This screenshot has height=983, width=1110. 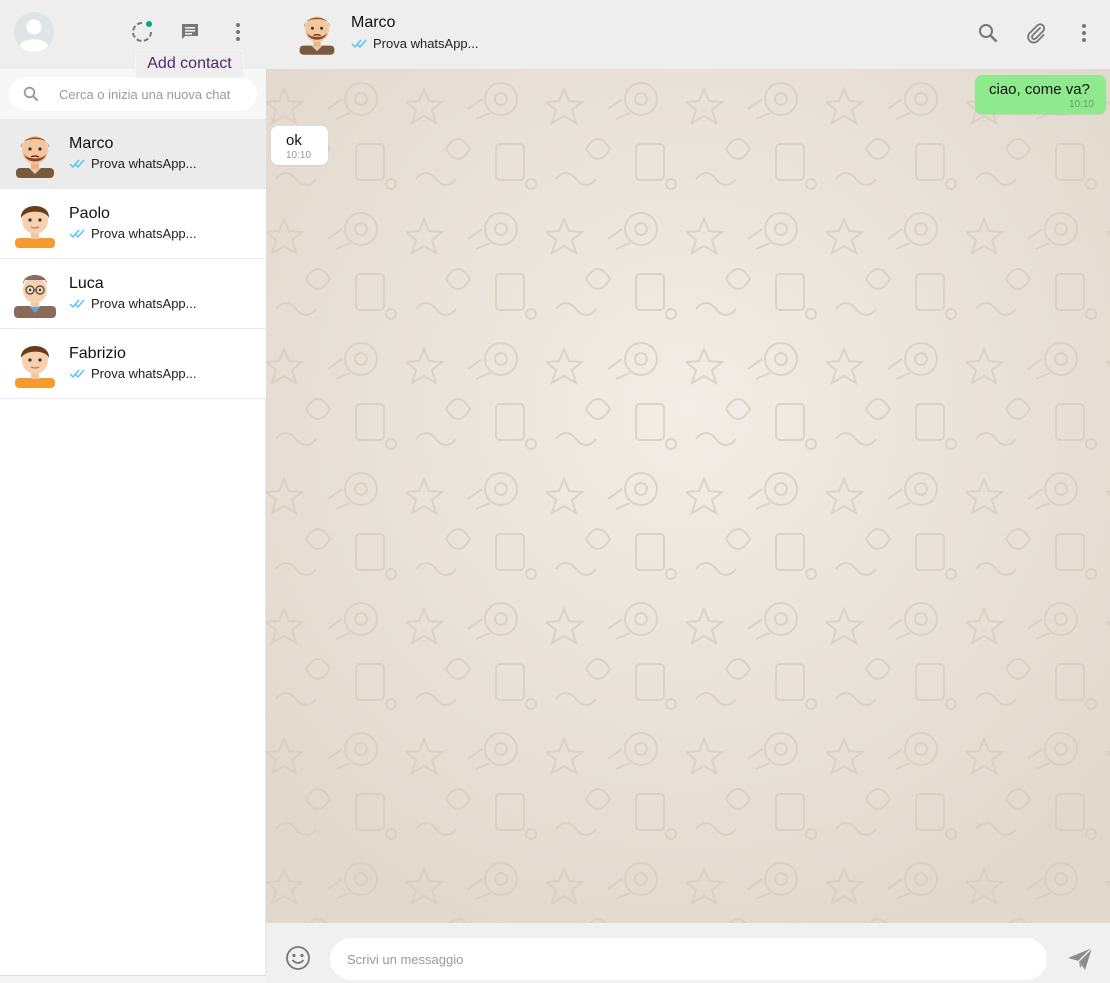 I want to click on attach-button, so click(x=1036, y=33).